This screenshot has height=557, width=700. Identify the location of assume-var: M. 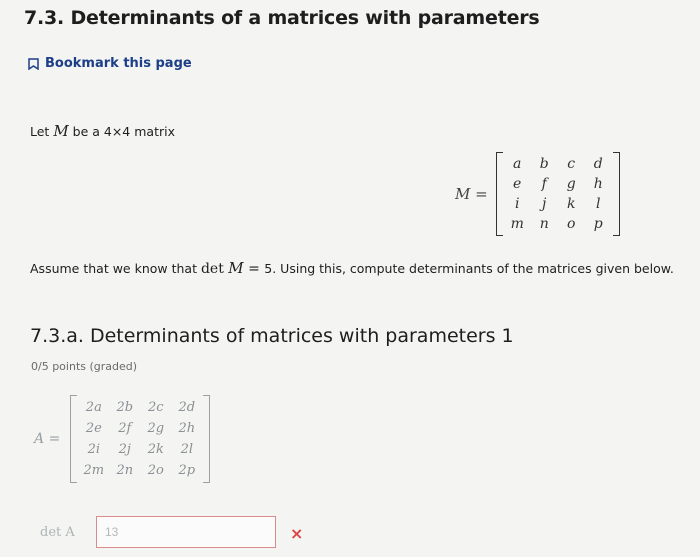
(236, 268).